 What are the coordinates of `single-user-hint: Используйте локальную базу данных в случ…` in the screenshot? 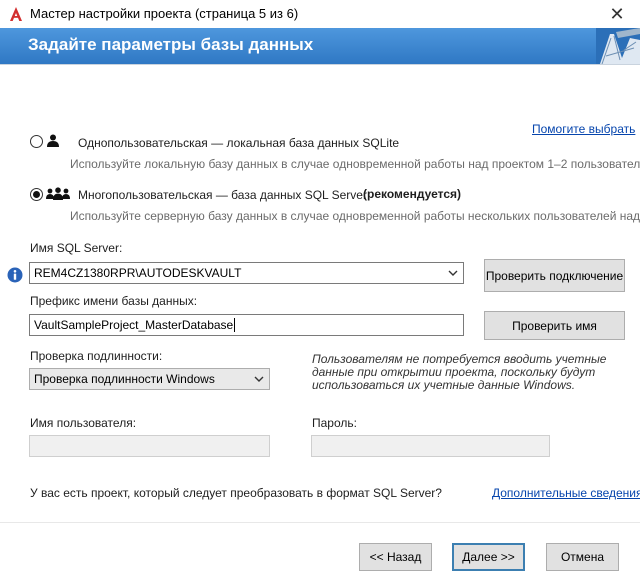 It's located at (355, 164).